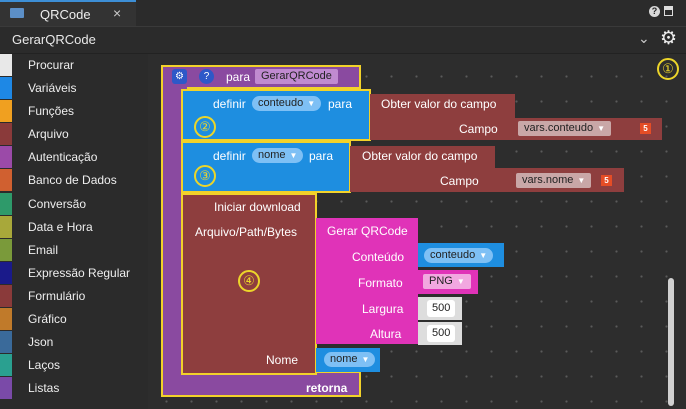 The image size is (686, 409). I want to click on download-title: Iniciar download, so click(257, 207).